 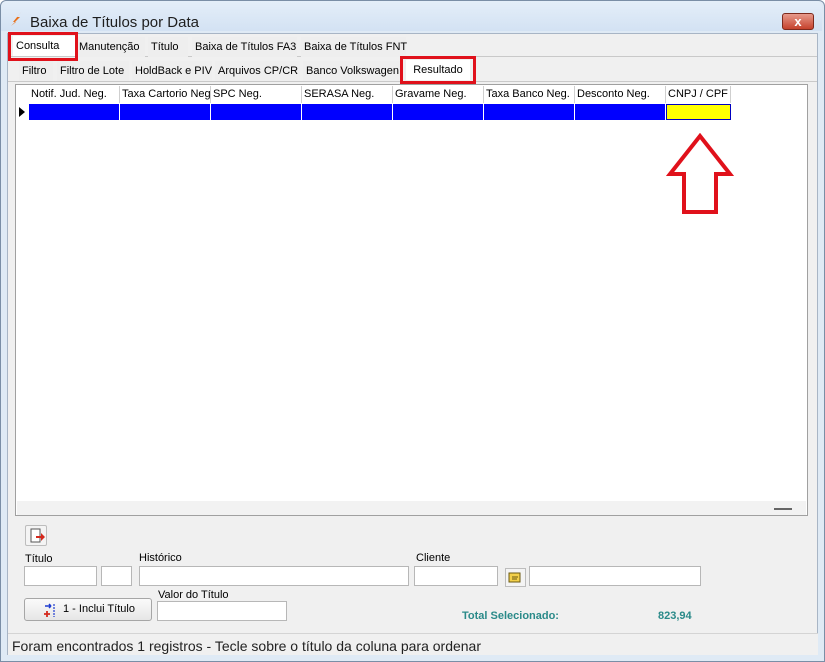 I want to click on titulo-label: Título, so click(x=39, y=559).